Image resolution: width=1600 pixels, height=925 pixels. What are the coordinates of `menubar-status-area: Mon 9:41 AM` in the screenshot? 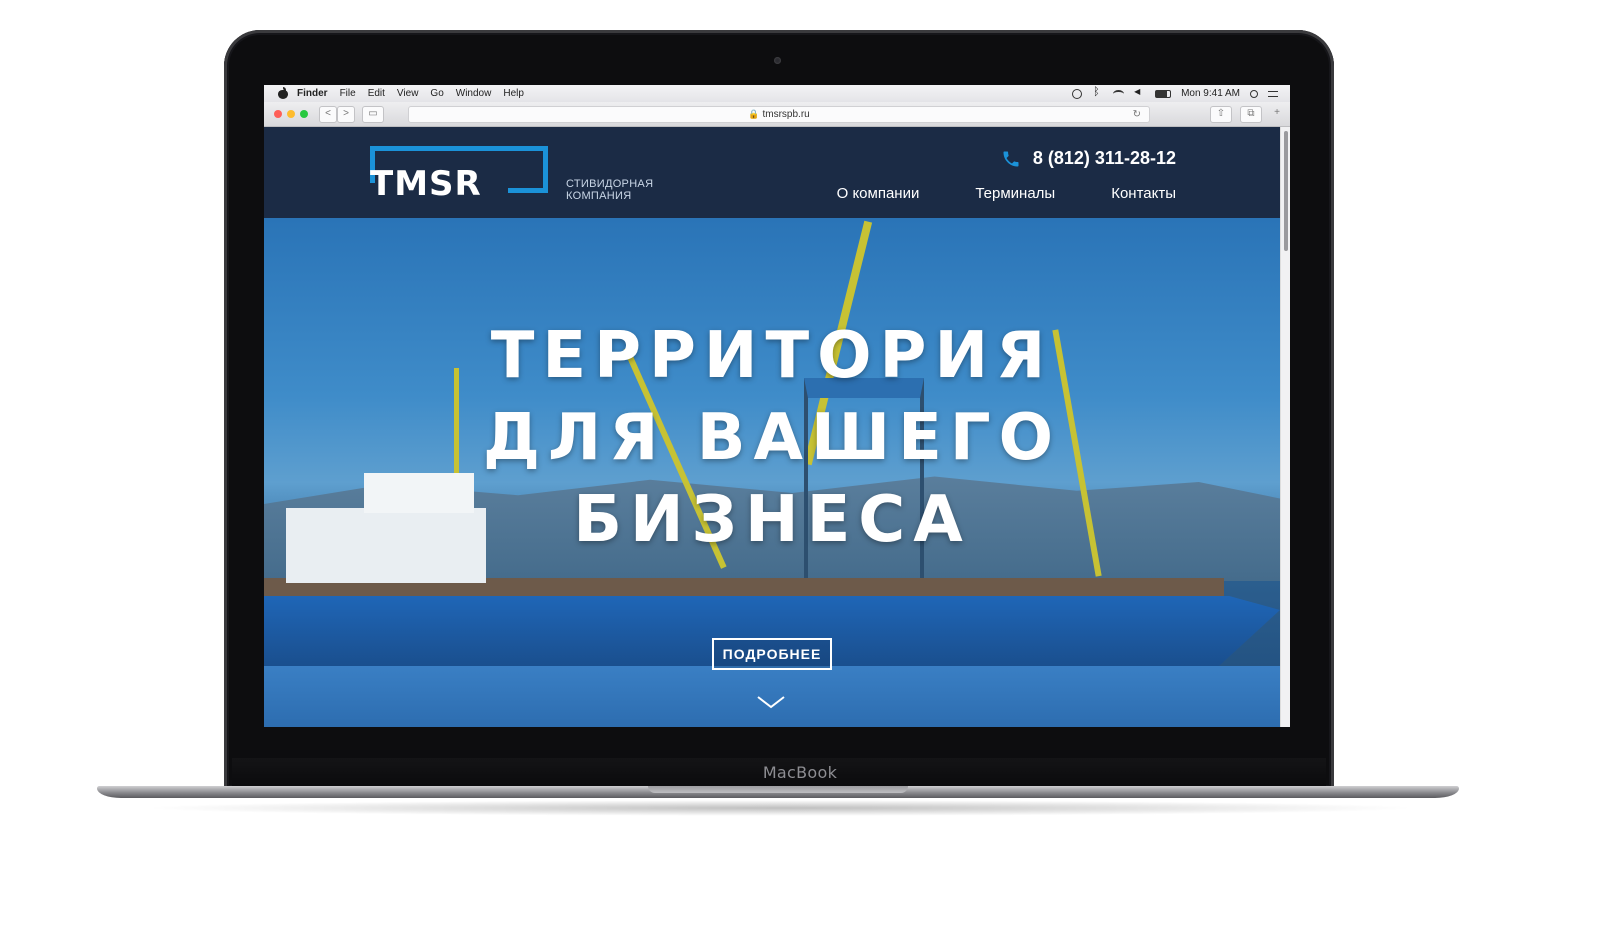 It's located at (1181, 92).